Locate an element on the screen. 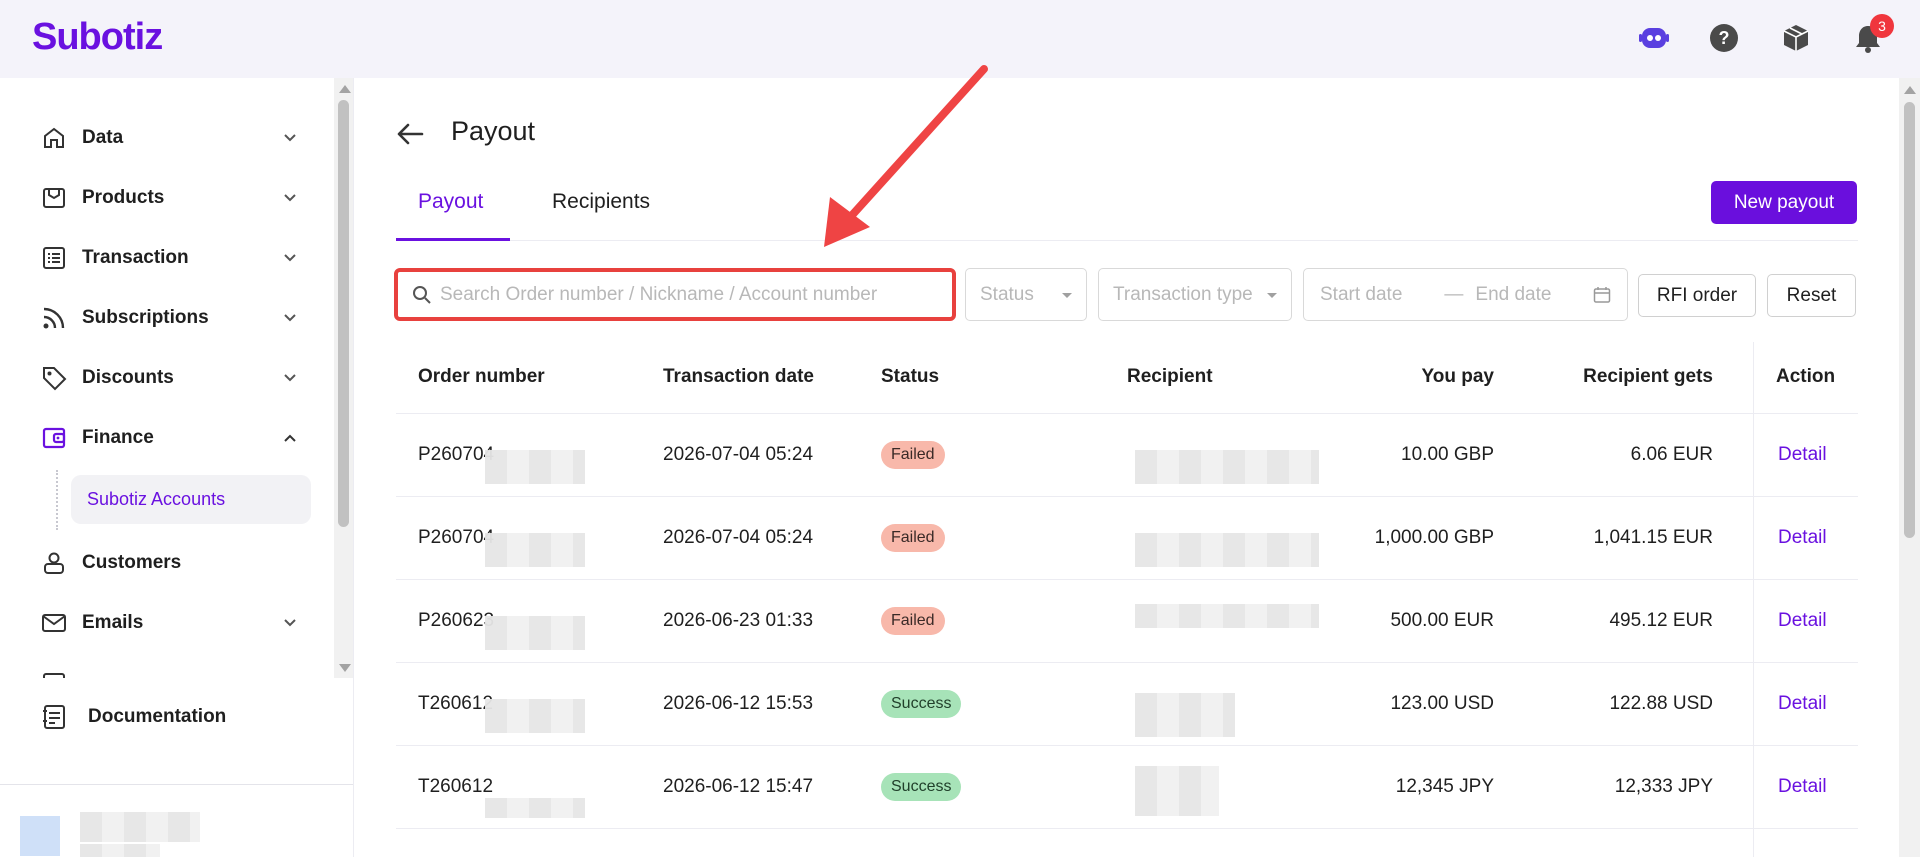  transaction-type-placeholder: Transaction type is located at coordinates (1183, 294).